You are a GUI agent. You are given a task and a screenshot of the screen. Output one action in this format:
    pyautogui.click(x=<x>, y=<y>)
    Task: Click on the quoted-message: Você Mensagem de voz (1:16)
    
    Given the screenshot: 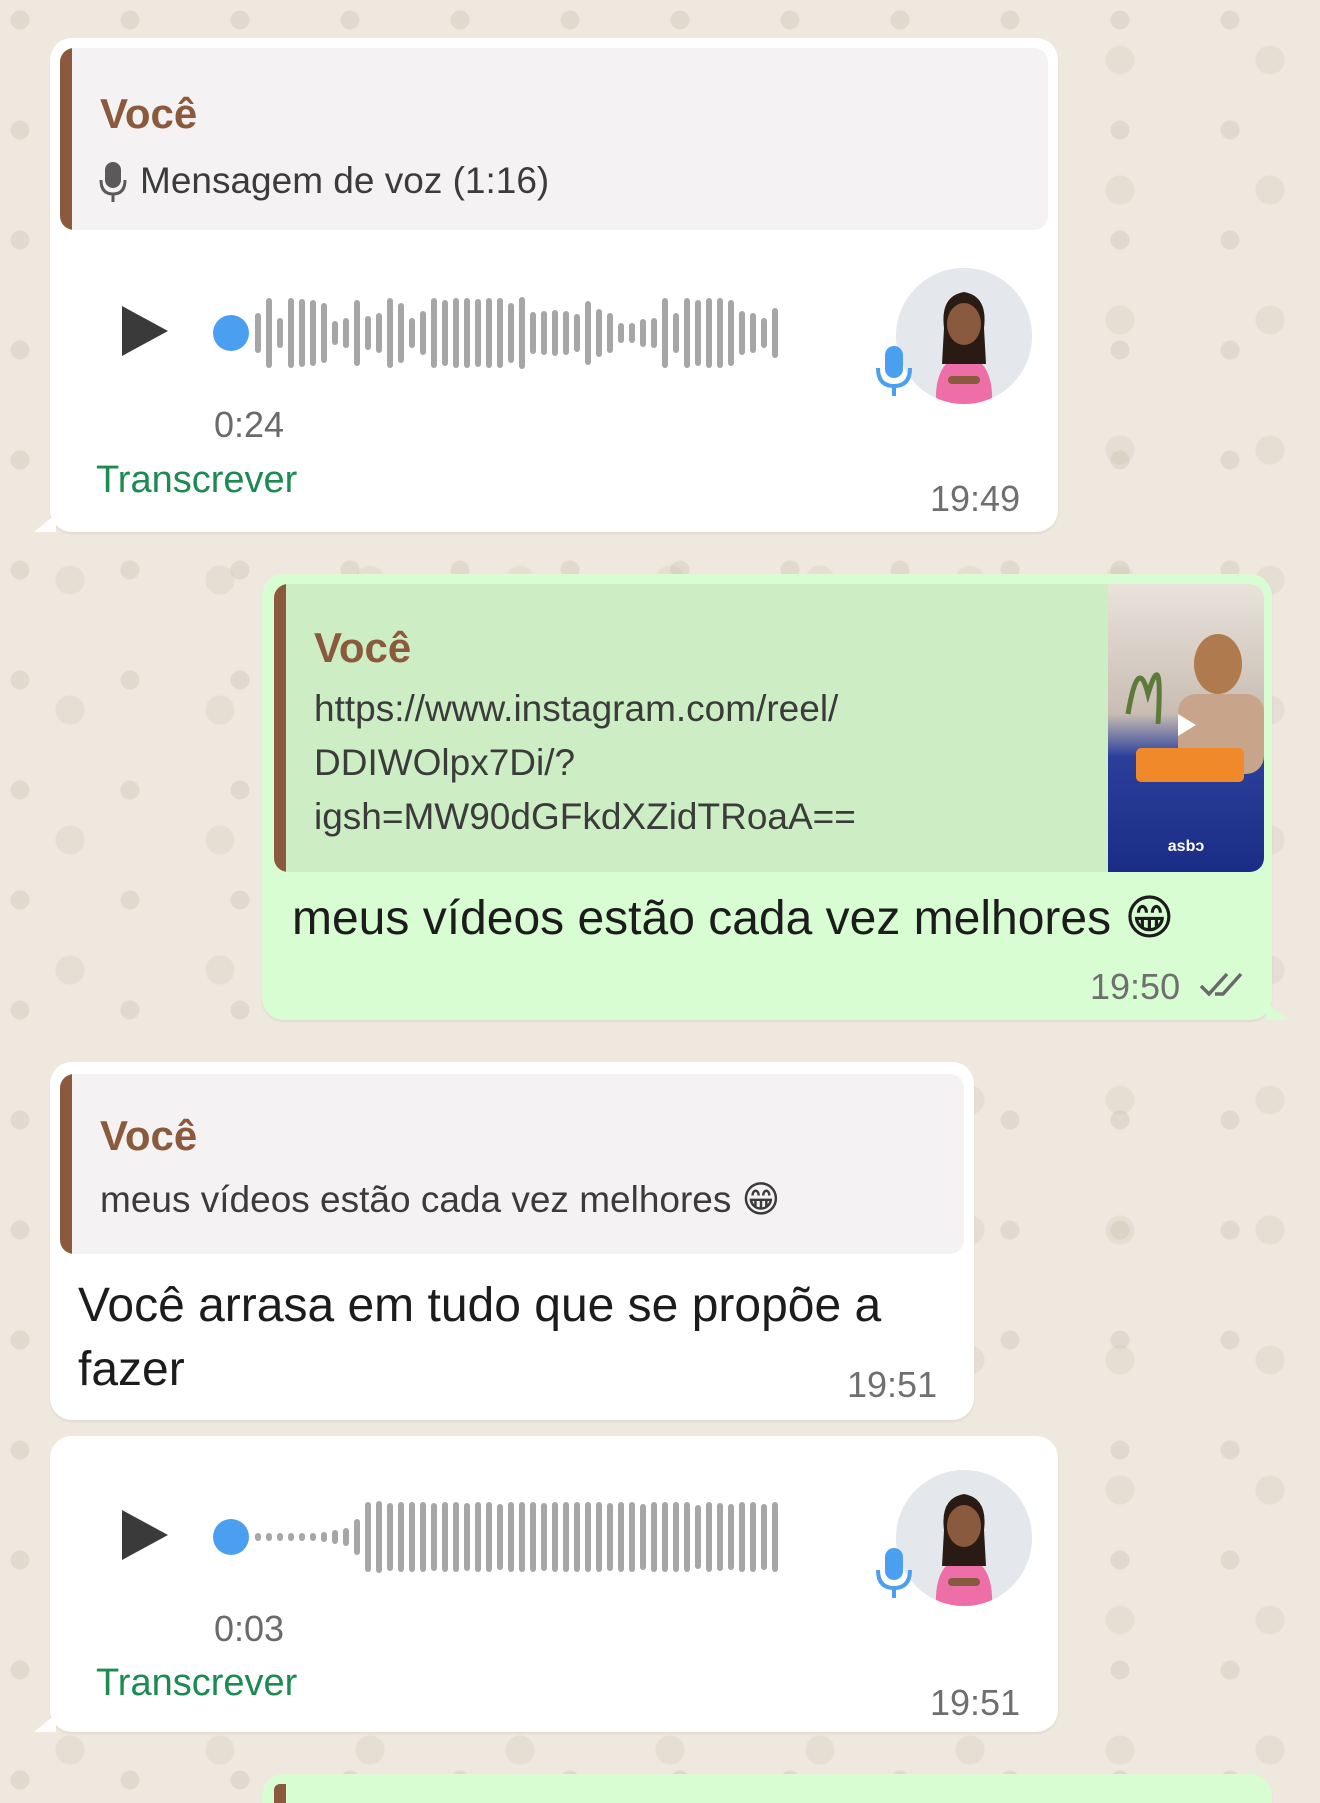 What is the action you would take?
    pyautogui.click(x=554, y=139)
    